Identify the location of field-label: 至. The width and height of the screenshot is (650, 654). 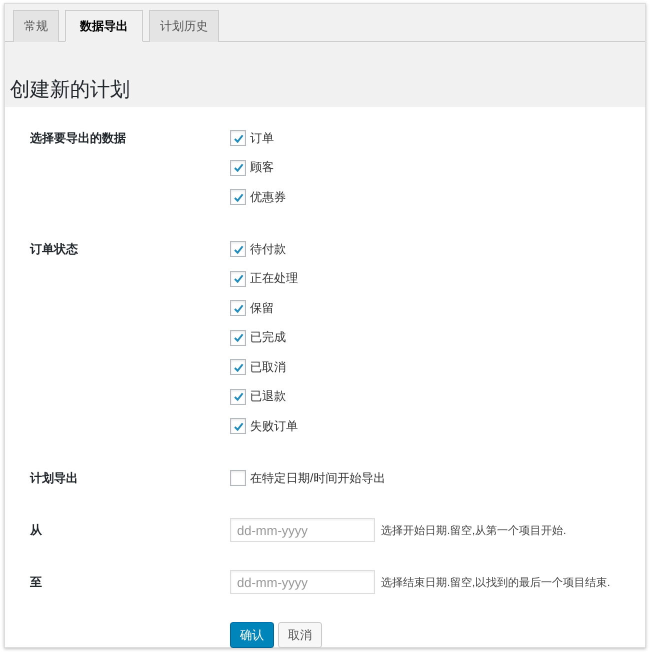
(36, 582).